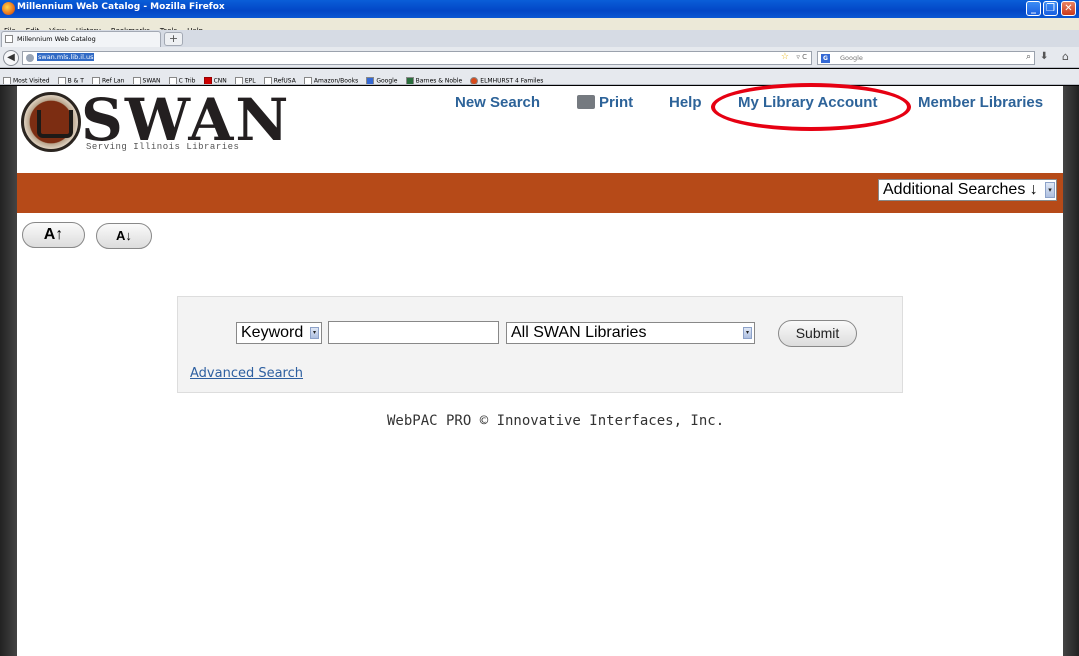 The image size is (1079, 656). I want to click on accent-bar: Additional Searches ↓ ▾, so click(540, 193).